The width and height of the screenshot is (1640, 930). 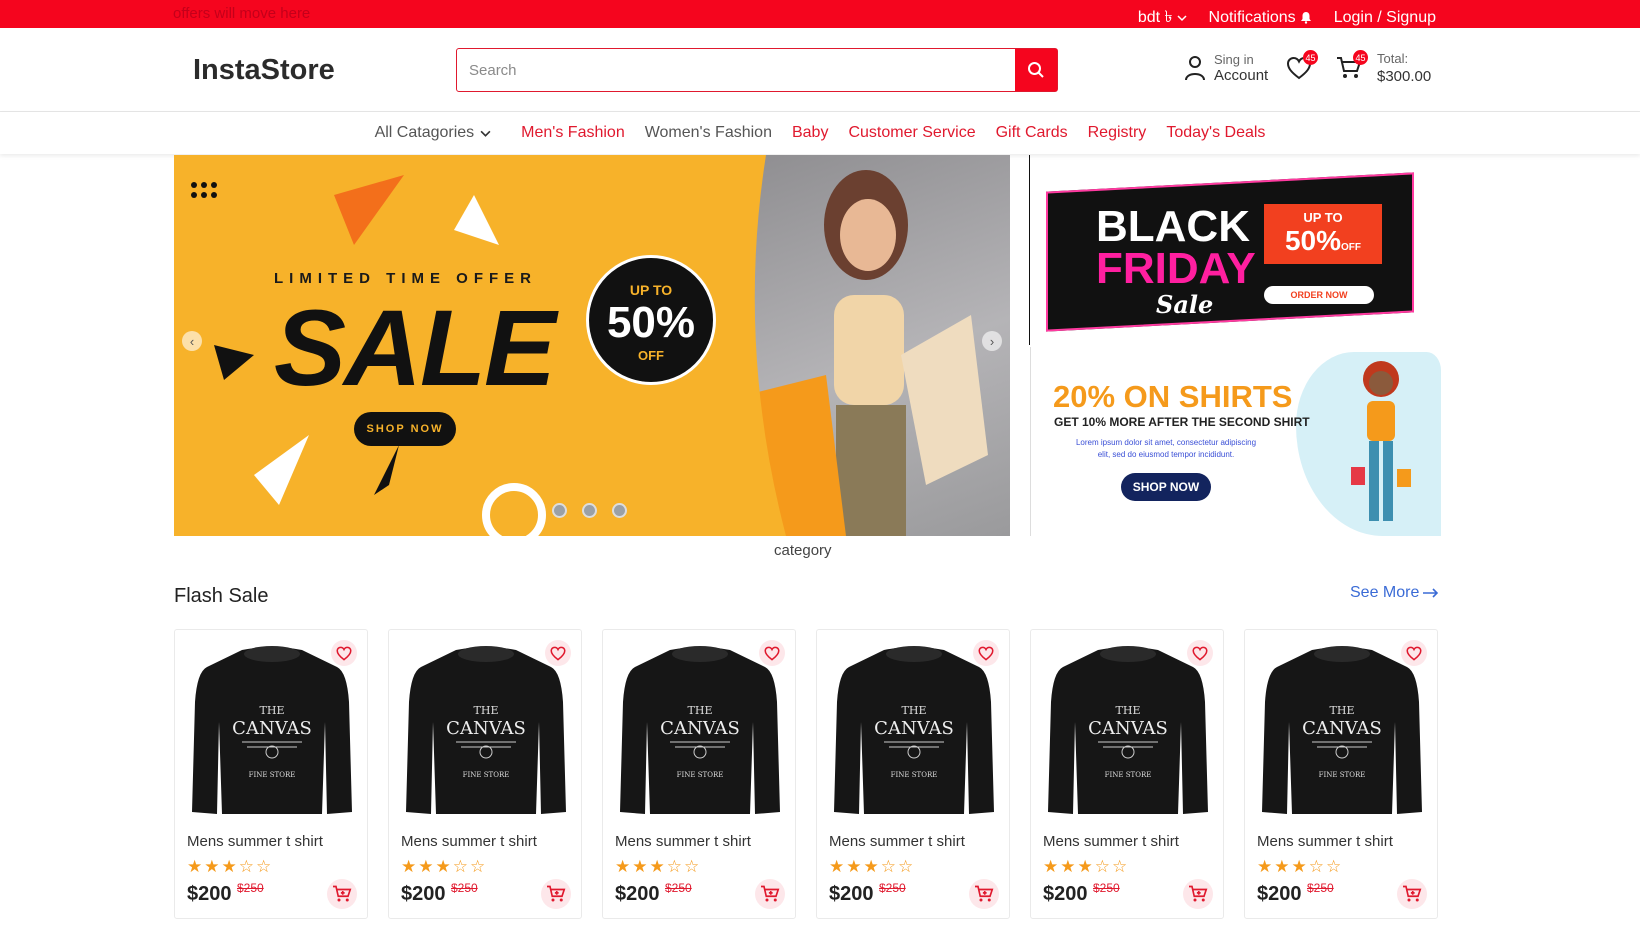 What do you see at coordinates (1319, 295) in the screenshot?
I see `bf-order-now-button: ORDER NOW` at bounding box center [1319, 295].